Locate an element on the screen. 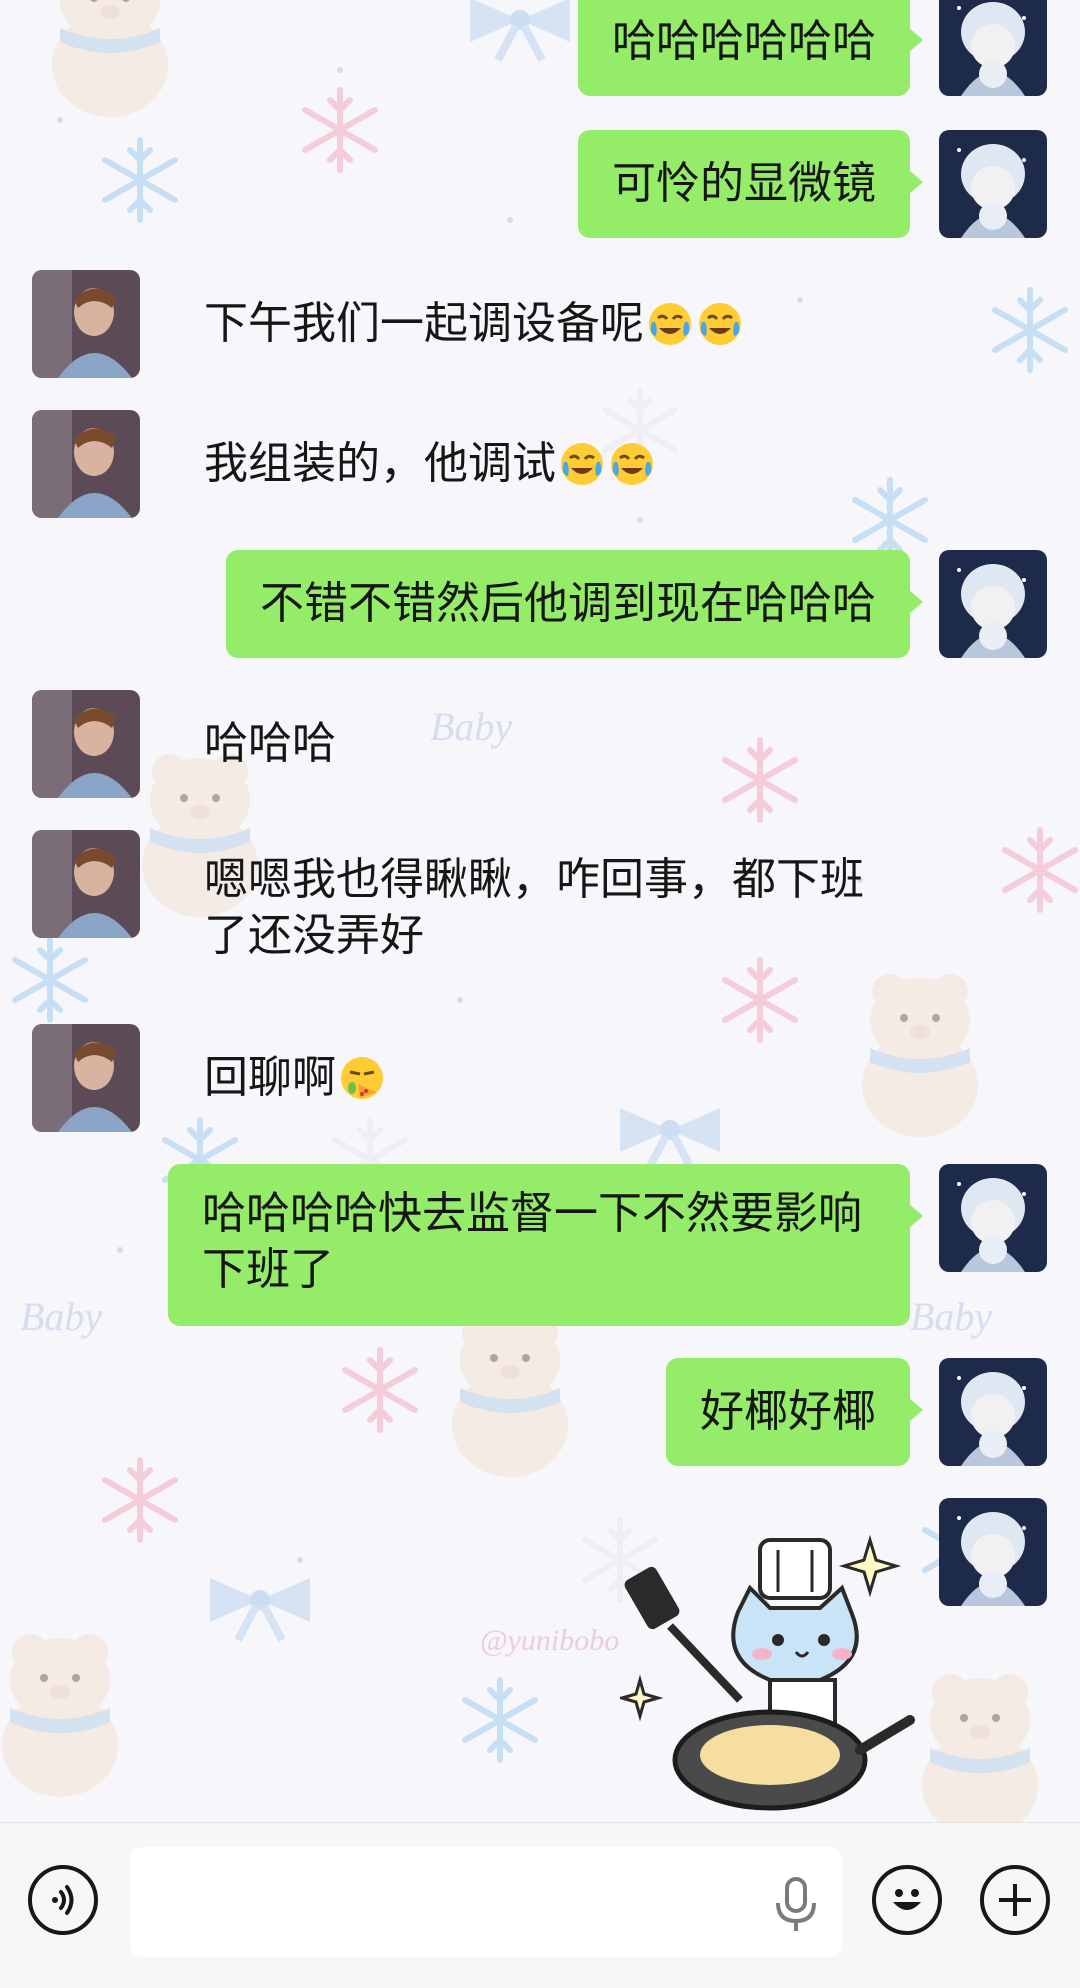  input-bar is located at coordinates (540, 1905).